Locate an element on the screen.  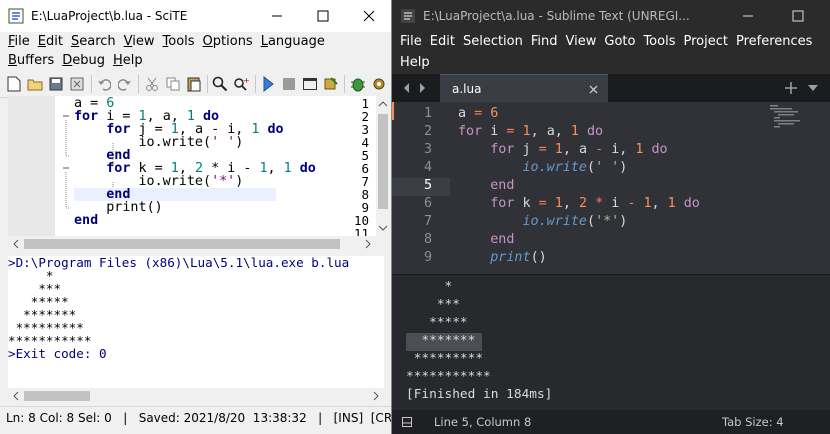
paste-button is located at coordinates (193, 84).